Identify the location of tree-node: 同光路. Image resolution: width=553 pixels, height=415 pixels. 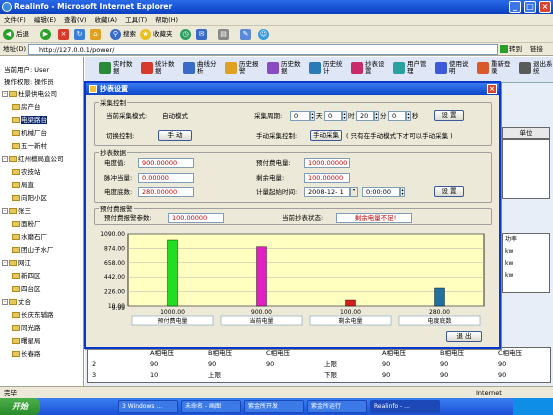
(26, 328).